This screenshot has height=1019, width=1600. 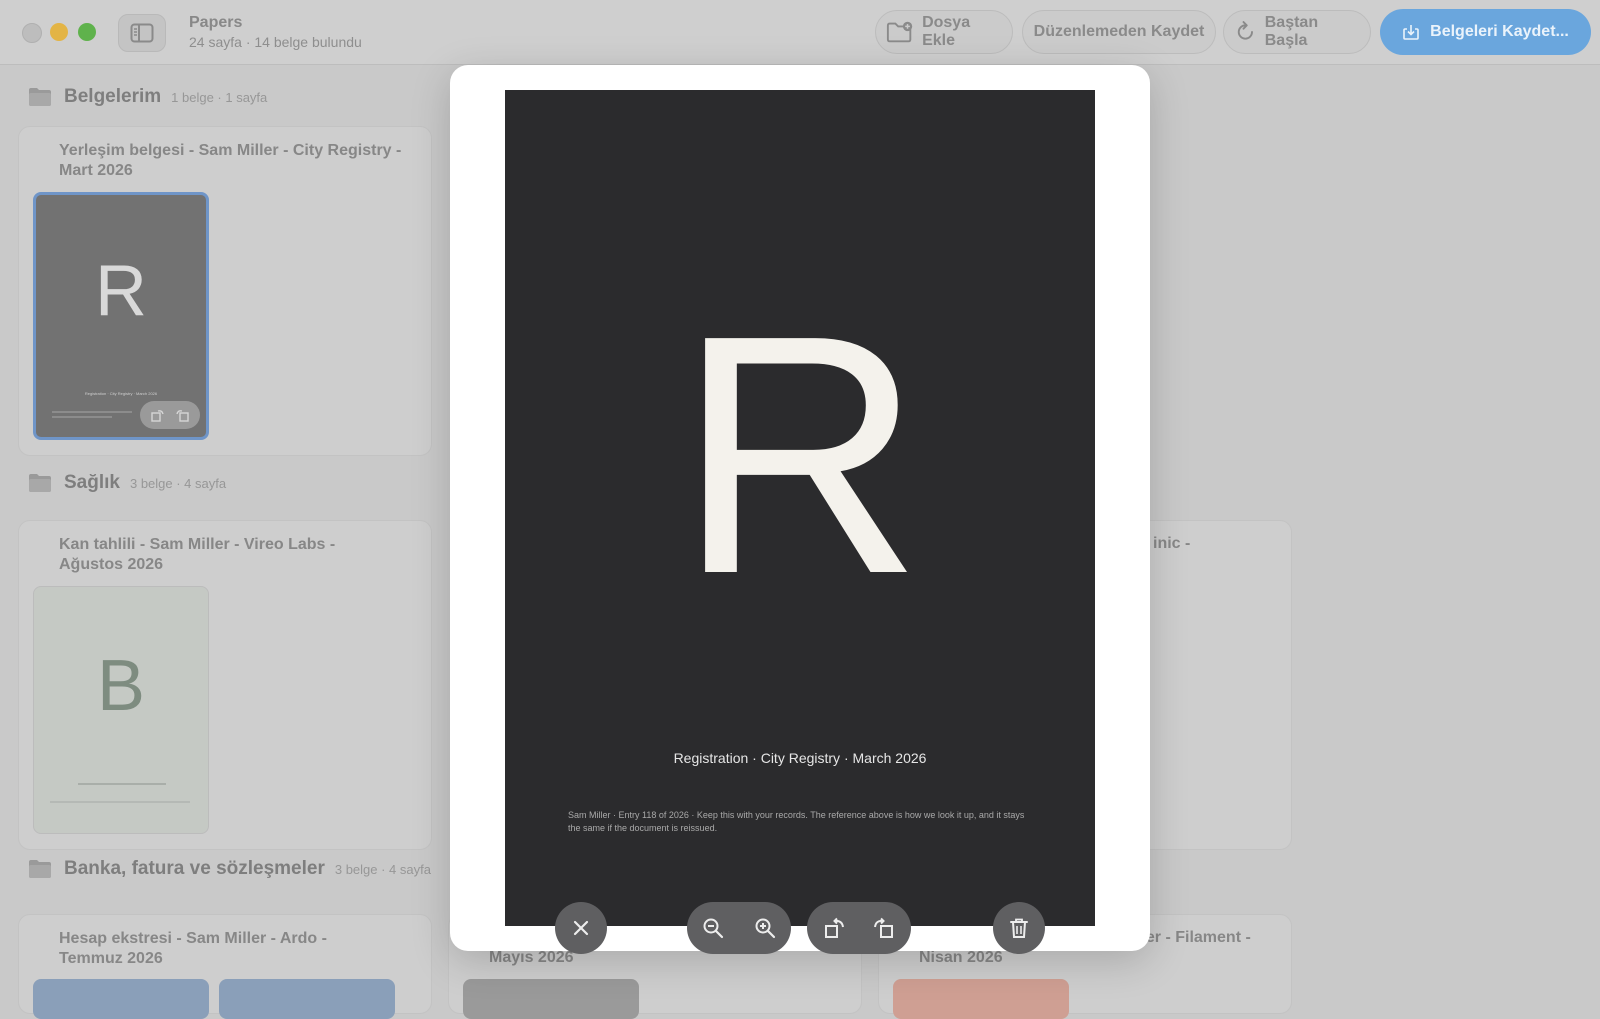 I want to click on card-title-line: Ağustos 2026, so click(x=111, y=564).